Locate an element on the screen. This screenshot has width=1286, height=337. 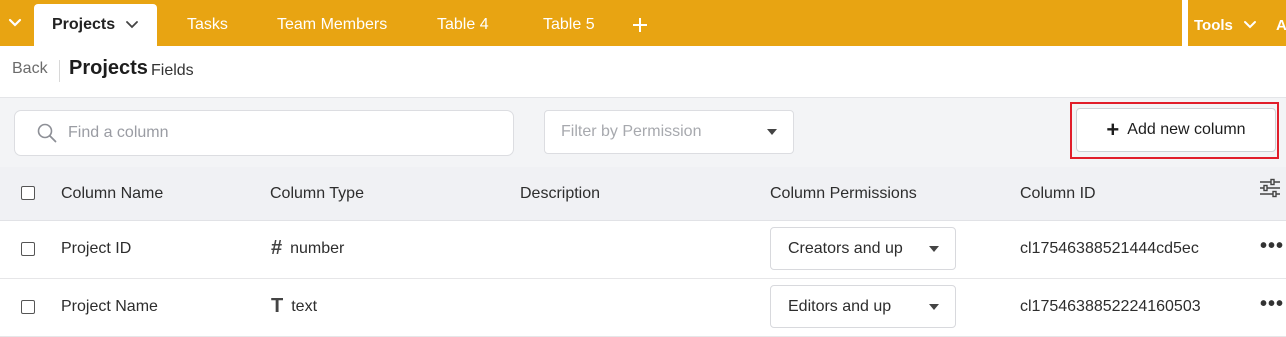
search-box is located at coordinates (264, 133).